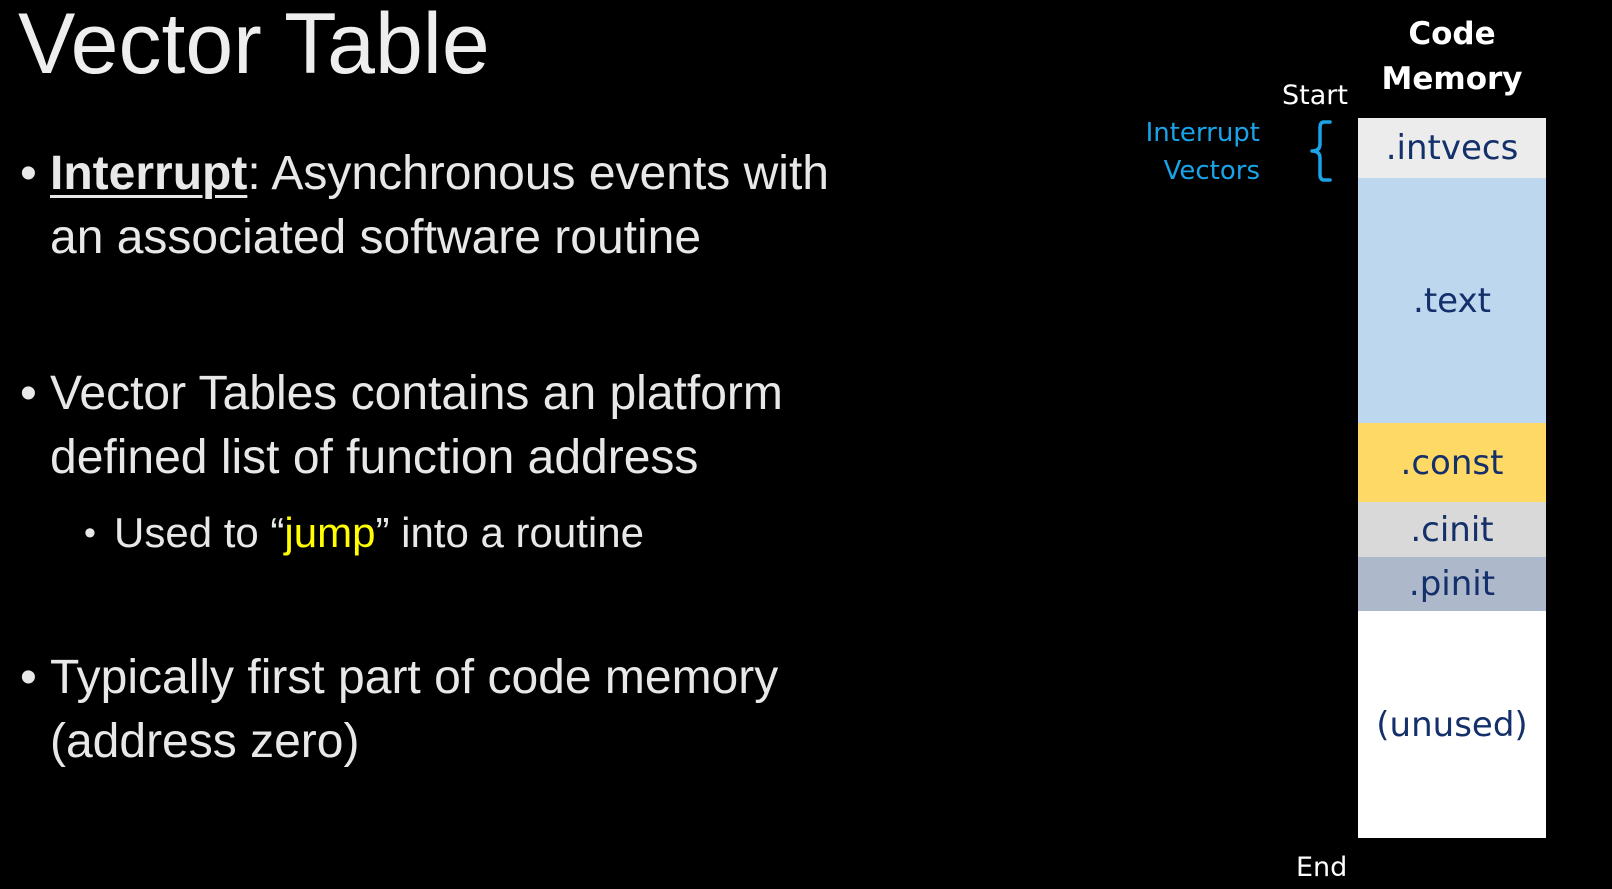 Image resolution: width=1612 pixels, height=889 pixels. Describe the element at coordinates (376, 237) in the screenshot. I see `interrupt-definition-line2: an associated software routine` at that location.